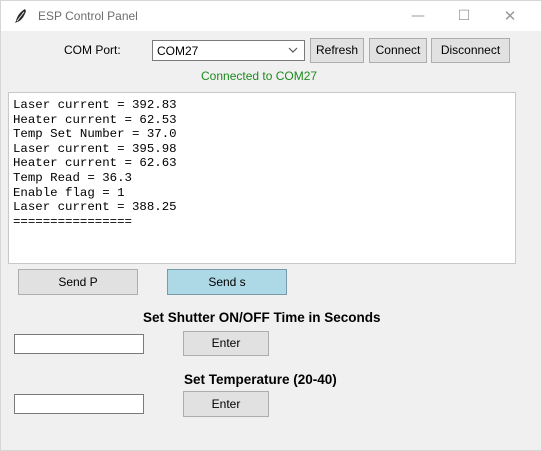  Describe the element at coordinates (95, 207) in the screenshot. I see `log-line: Laser current = 388.25` at that location.